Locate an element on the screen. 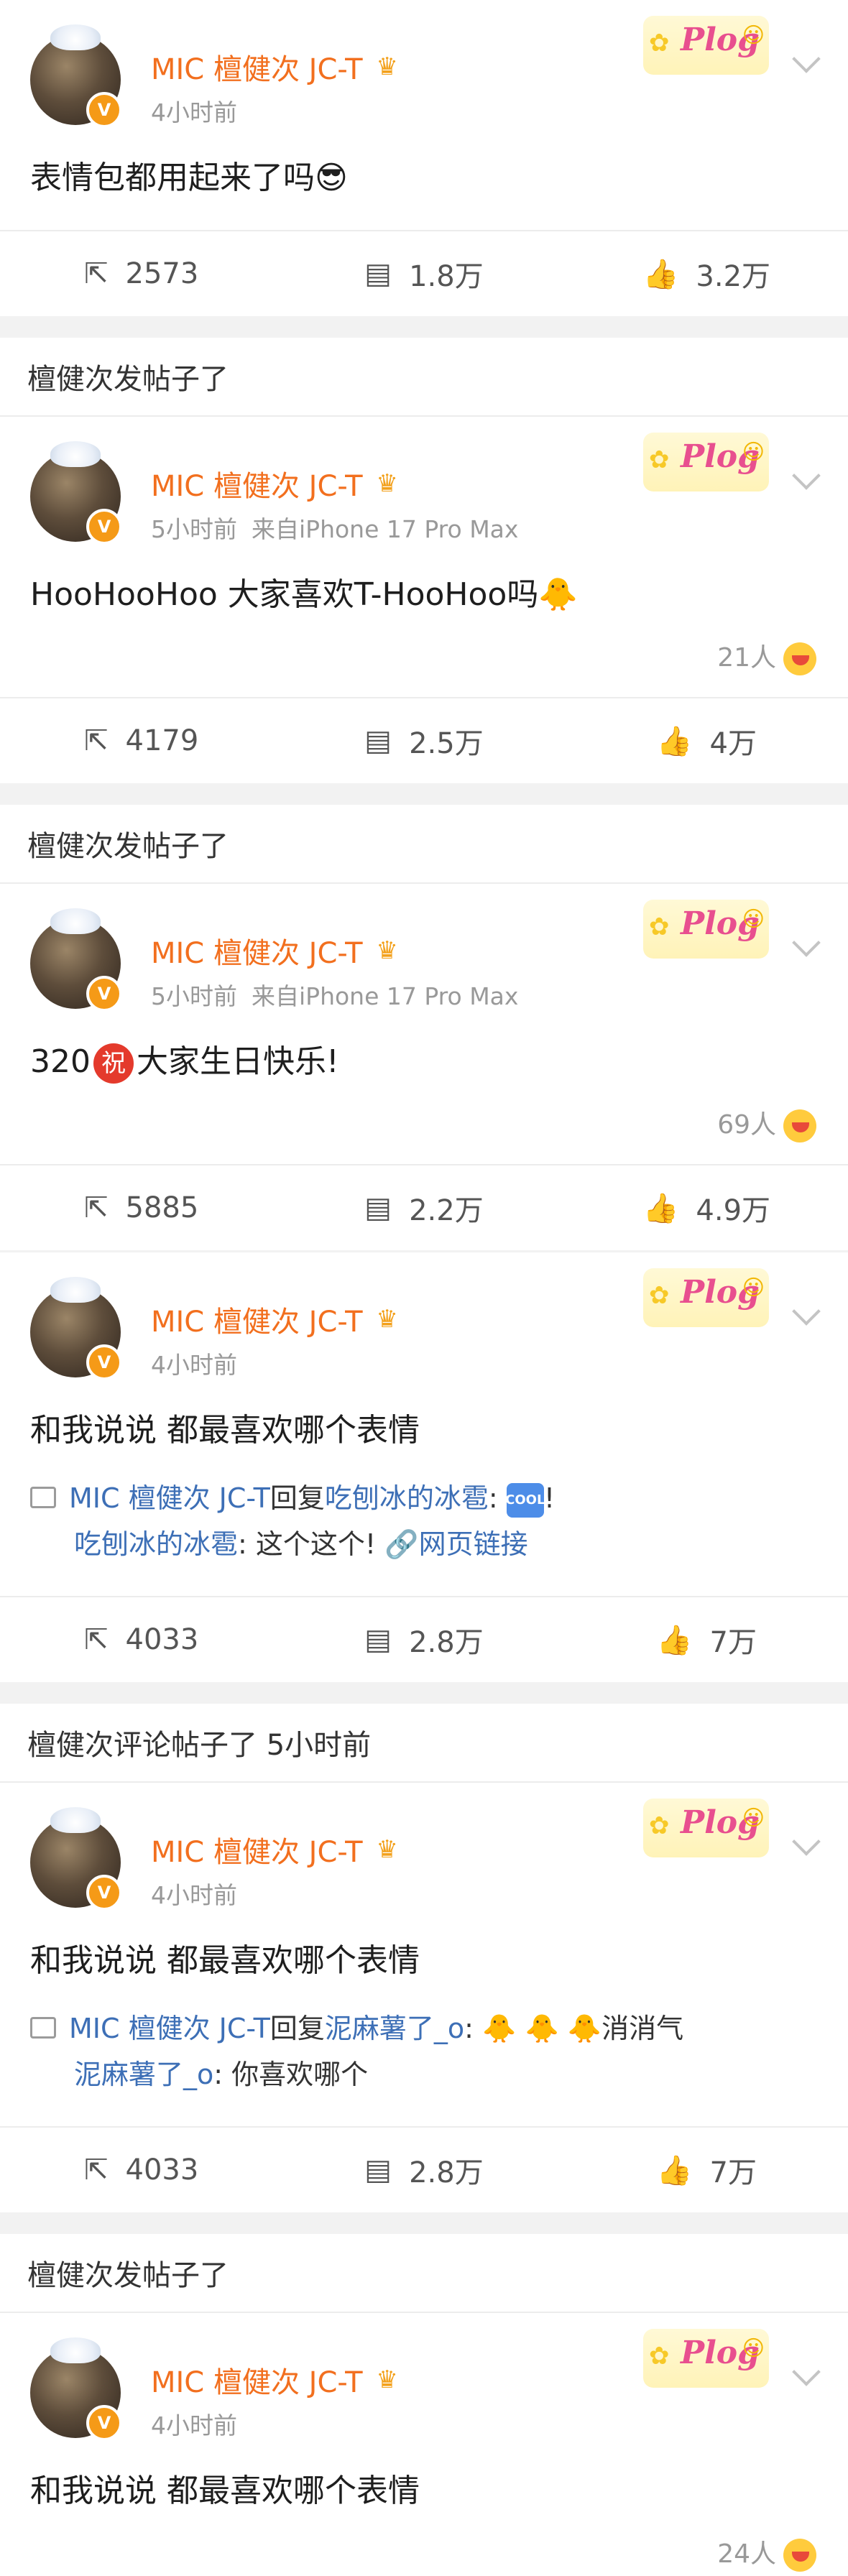 This screenshot has height=2576, width=848. repost-button: ⇱ 5885 is located at coordinates (141, 1207).